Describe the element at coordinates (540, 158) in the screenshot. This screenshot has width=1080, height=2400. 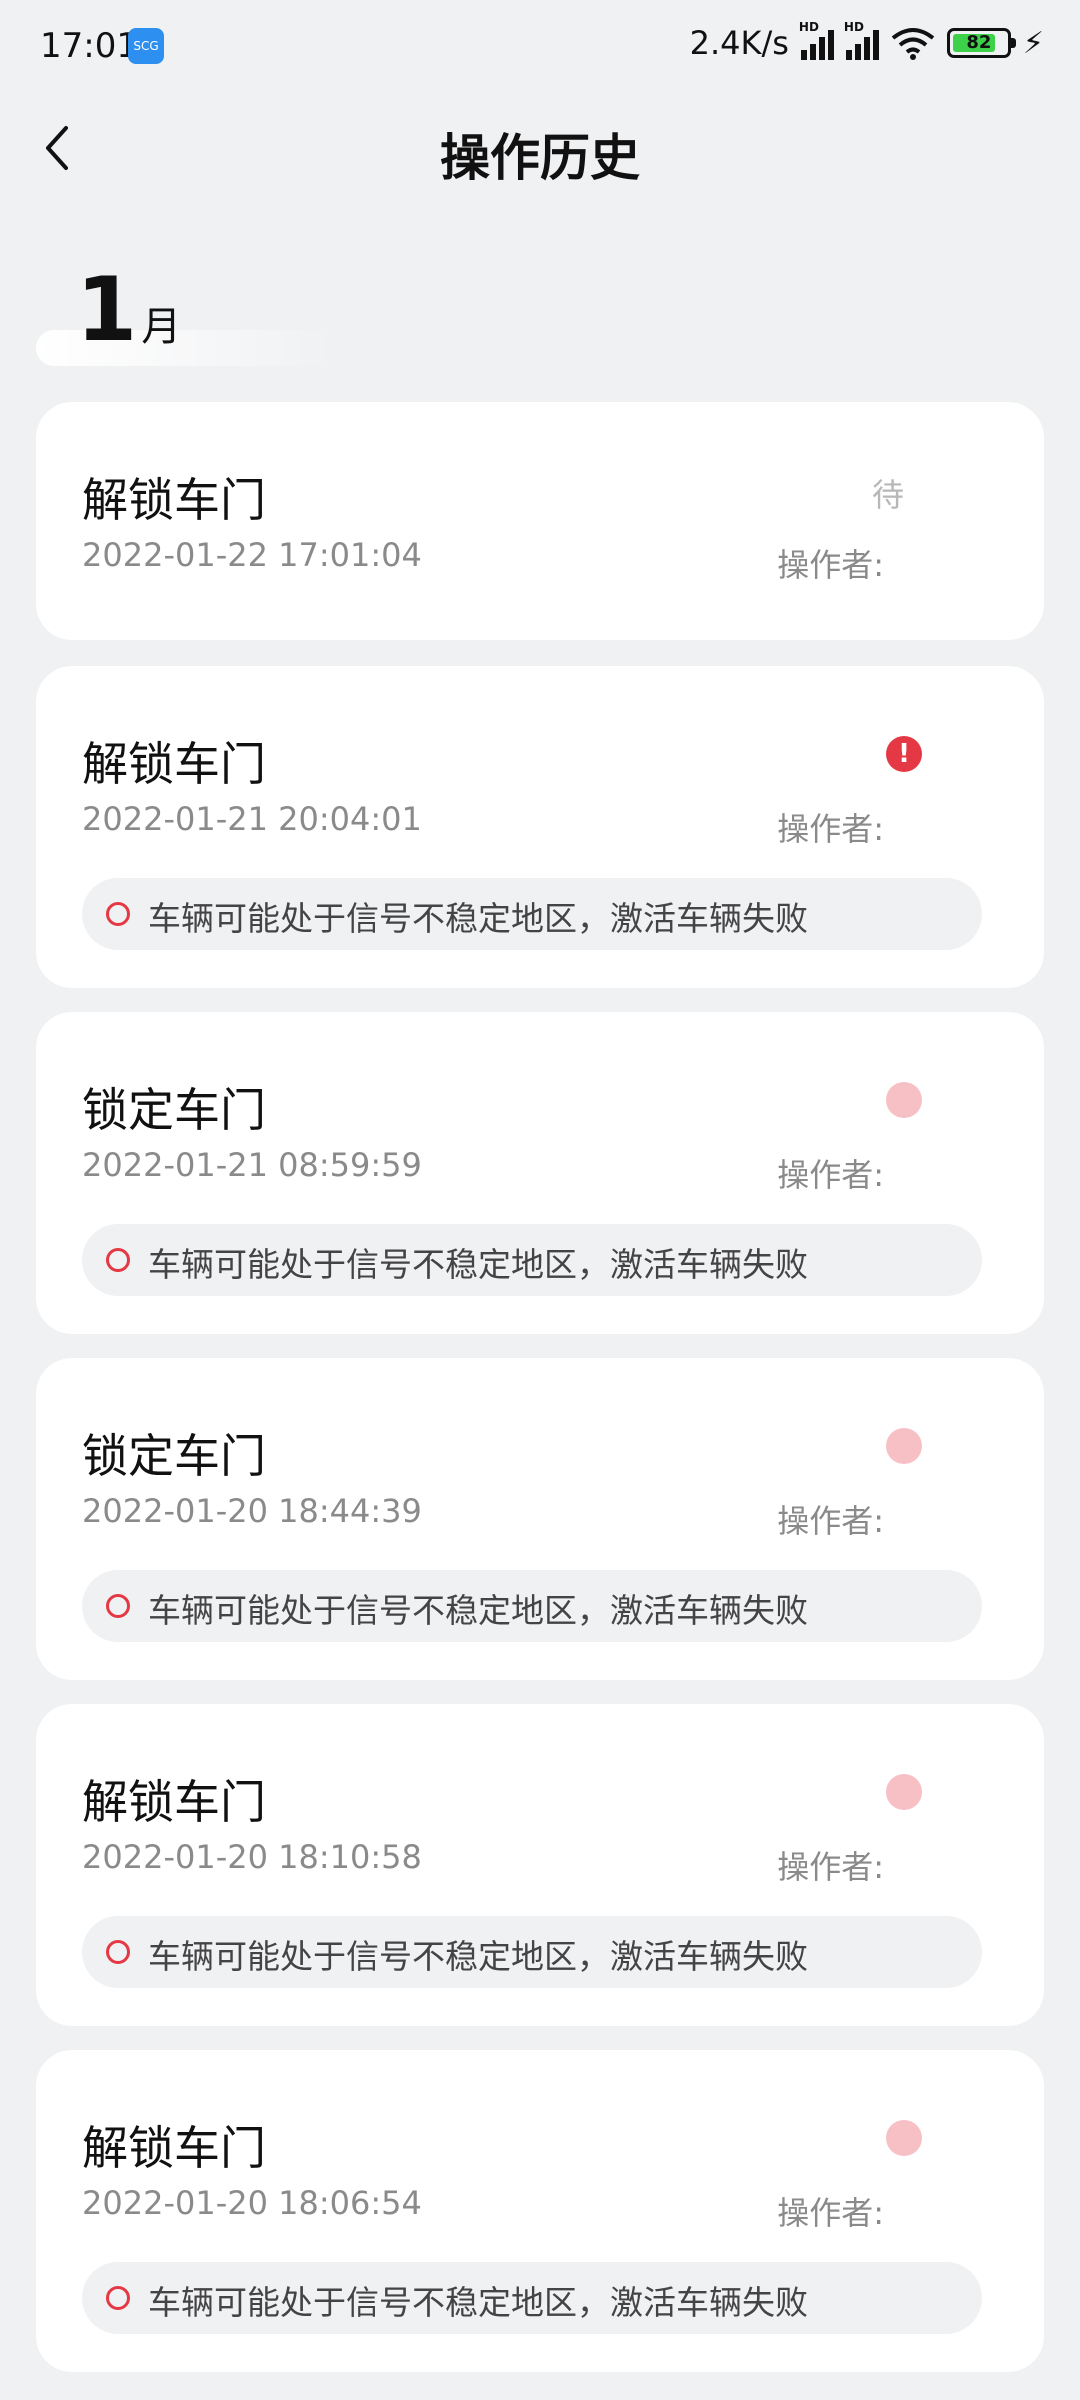
I see `page-title: 操作历史` at that location.